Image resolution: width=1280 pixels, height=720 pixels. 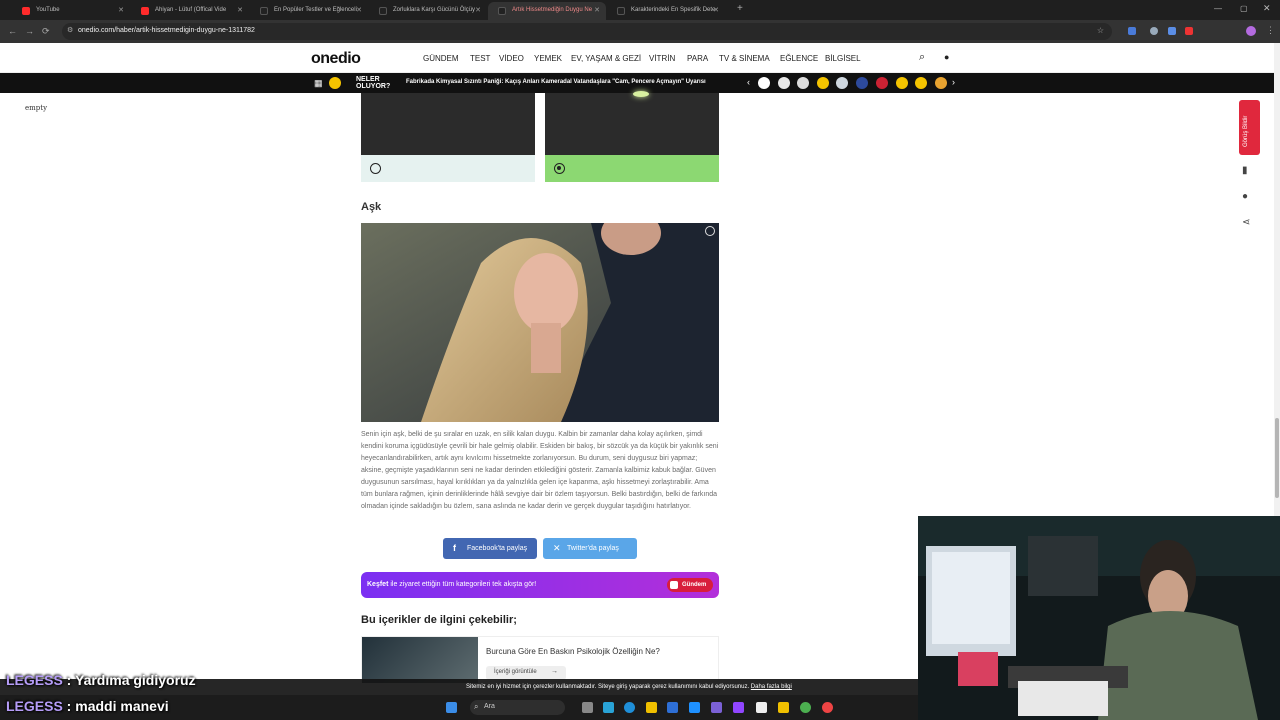 What do you see at coordinates (490, 548) in the screenshot?
I see `facebook-share-button: f Facebook'ta paylaş` at bounding box center [490, 548].